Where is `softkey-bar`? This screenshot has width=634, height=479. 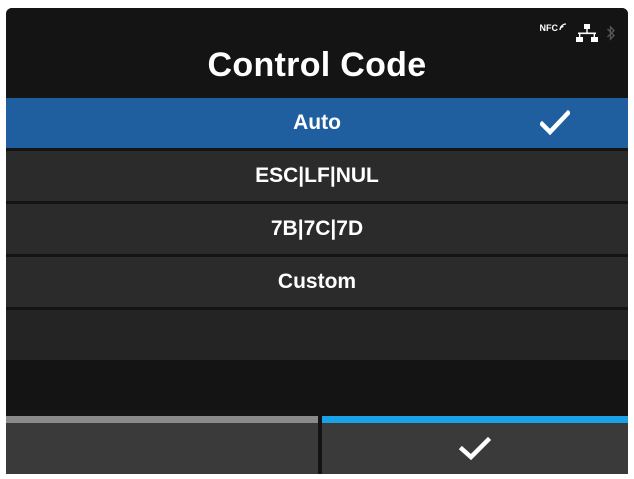
softkey-bar is located at coordinates (317, 445).